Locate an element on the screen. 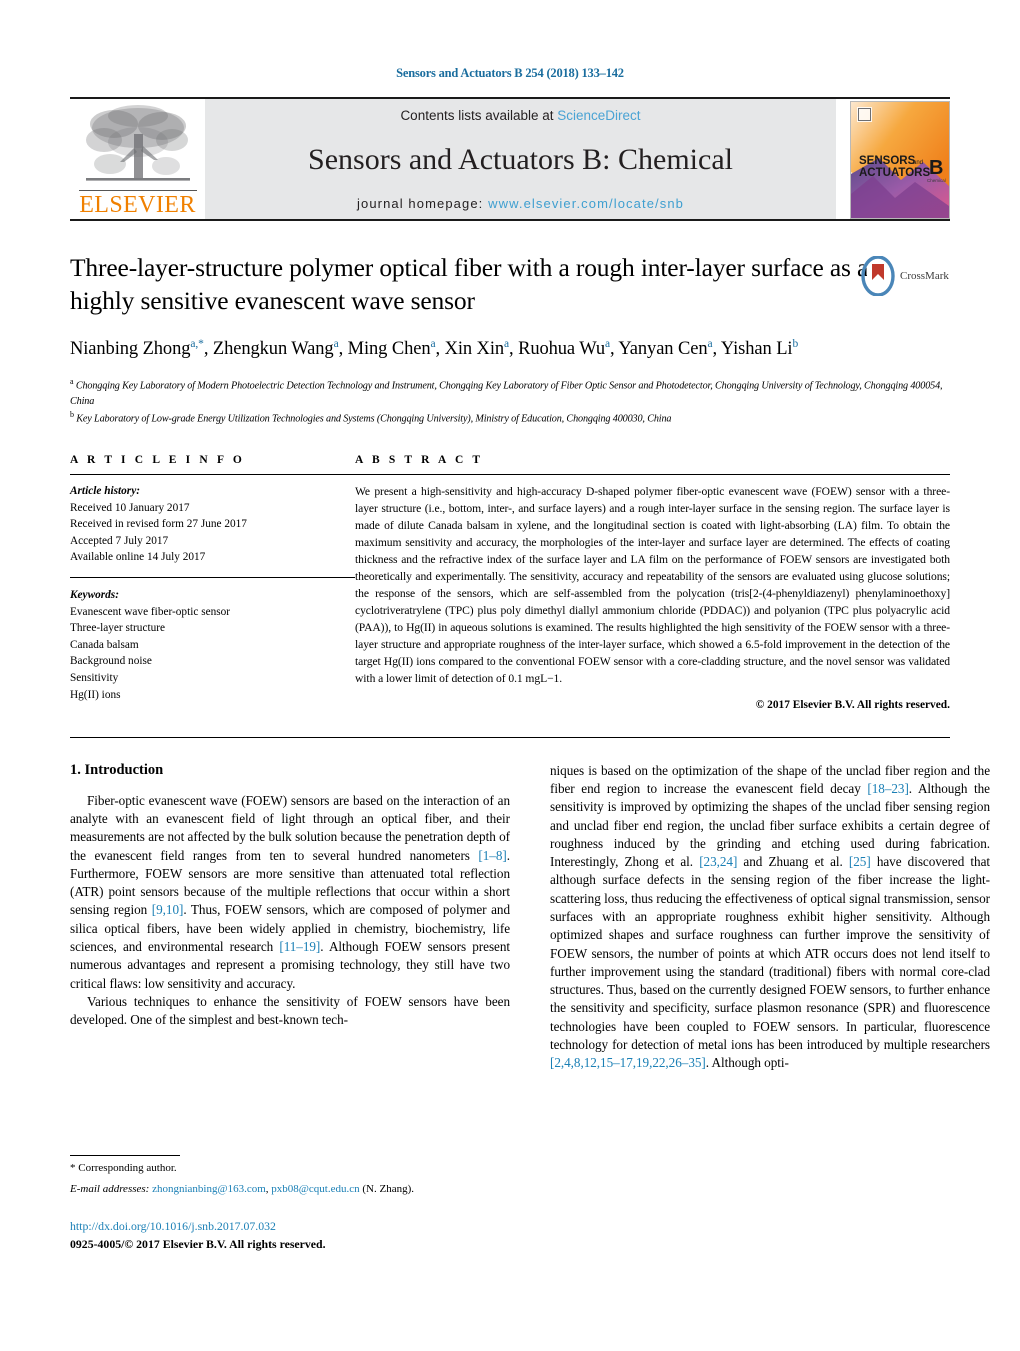  history-item: Received in revised form 27 June 2017 is located at coordinates (158, 524).